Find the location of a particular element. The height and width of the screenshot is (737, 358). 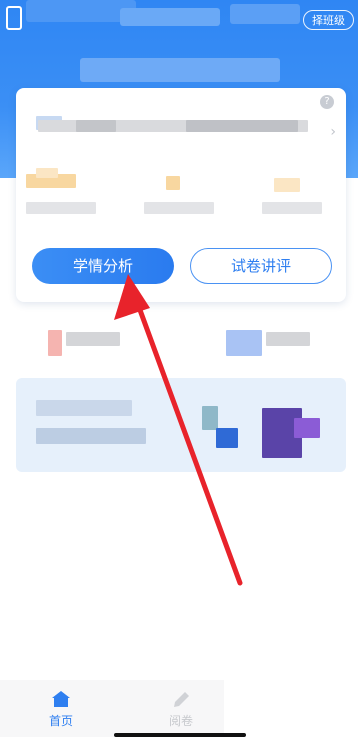

scan-icon is located at coordinates (14, 18).